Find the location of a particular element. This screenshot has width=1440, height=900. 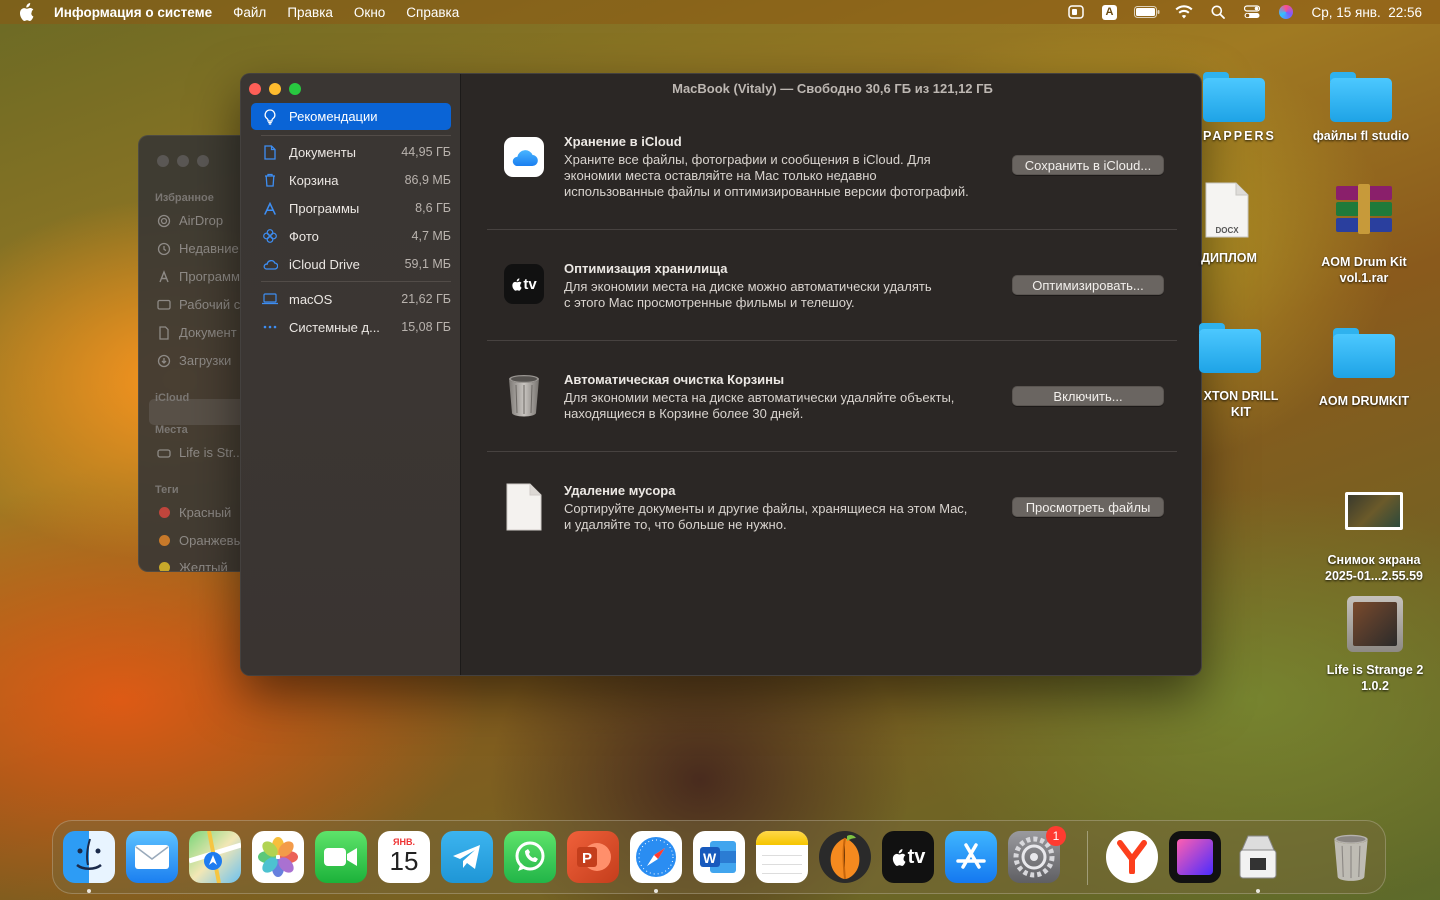

finder-item-airdrop: AirDrop is located at coordinates (190, 220).